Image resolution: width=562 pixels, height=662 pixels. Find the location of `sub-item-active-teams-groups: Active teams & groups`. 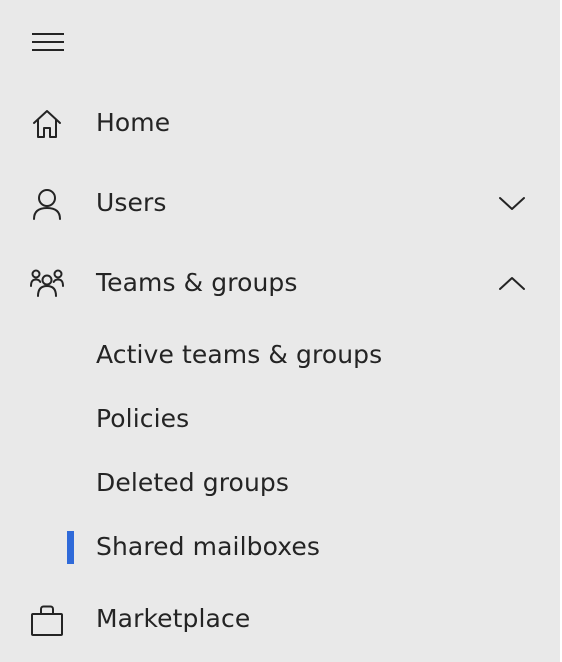

sub-item-active-teams-groups: Active teams & groups is located at coordinates (280, 355).